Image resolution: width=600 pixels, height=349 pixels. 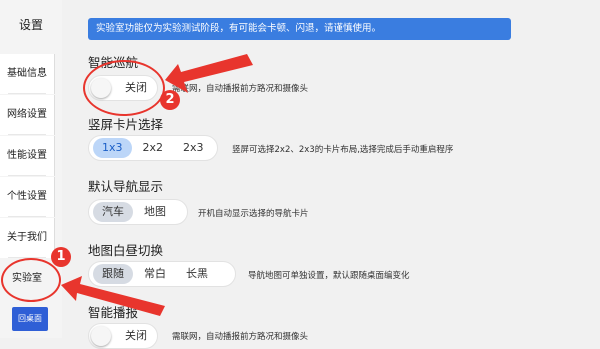 I want to click on arrow-to-lab-icon, so click(x=113, y=296).